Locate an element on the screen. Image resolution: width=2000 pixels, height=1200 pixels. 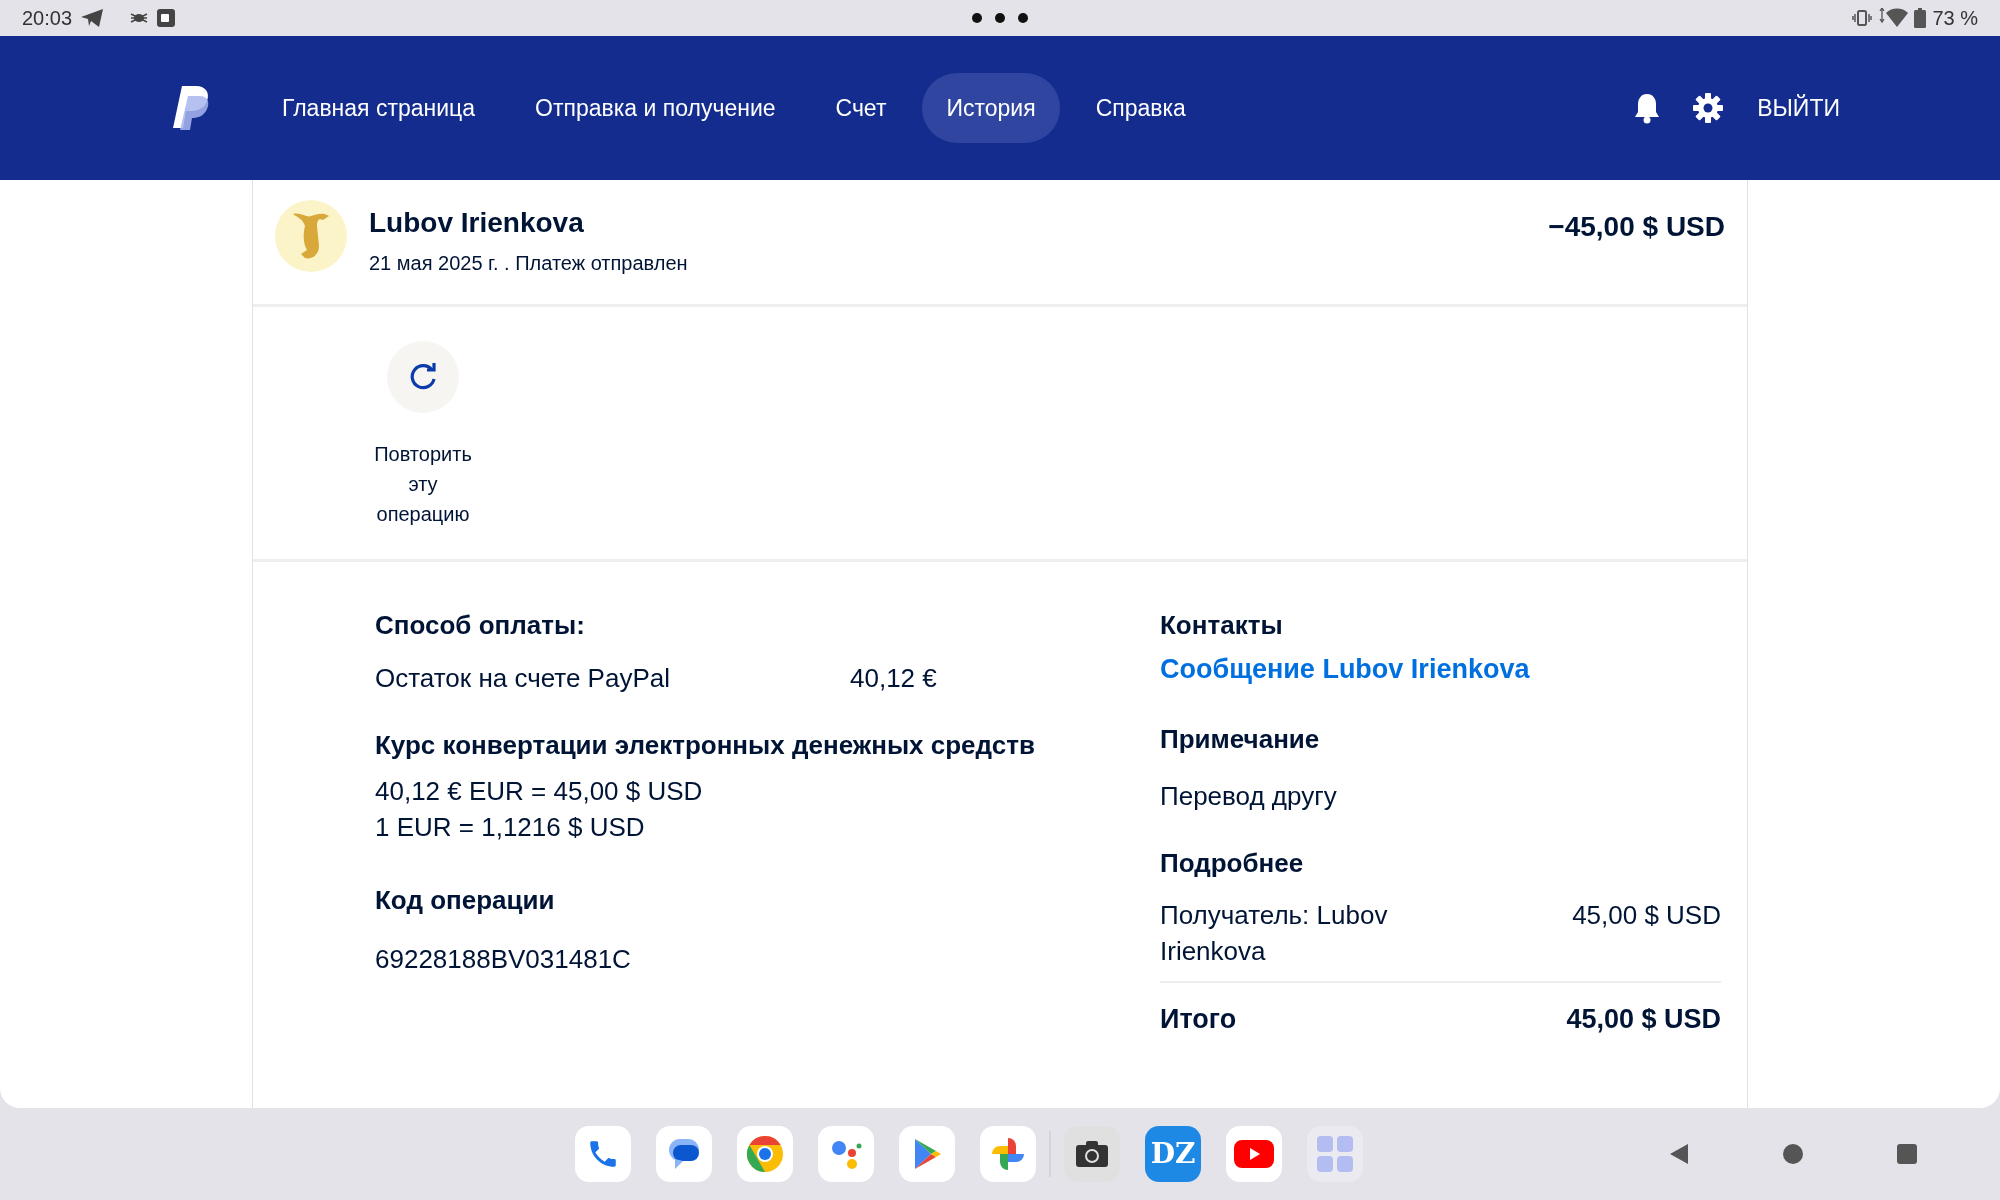
section-title: Код операции is located at coordinates (465, 900).